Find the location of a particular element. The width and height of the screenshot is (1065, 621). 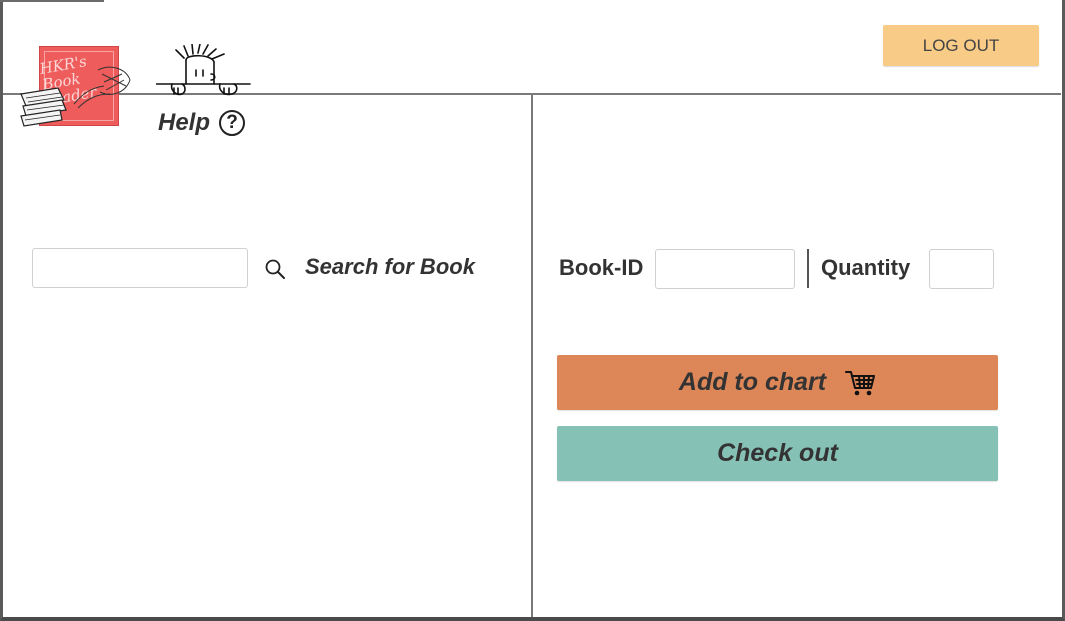

add-to-chart-button: Add to chart is located at coordinates (777, 382).